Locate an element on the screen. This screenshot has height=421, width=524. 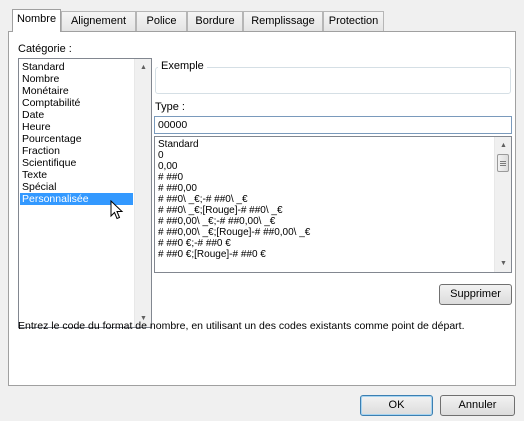
format-code-item: # ##0,00 is located at coordinates (177, 188).